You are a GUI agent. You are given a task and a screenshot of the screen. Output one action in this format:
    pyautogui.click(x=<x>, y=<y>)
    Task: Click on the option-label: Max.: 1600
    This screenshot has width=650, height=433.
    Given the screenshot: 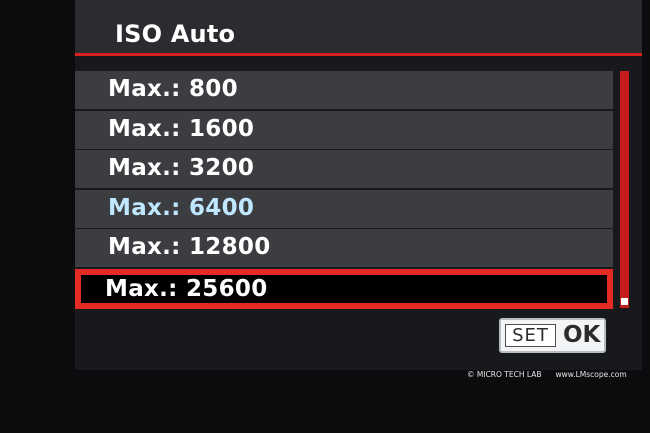 What is the action you would take?
    pyautogui.click(x=181, y=128)
    